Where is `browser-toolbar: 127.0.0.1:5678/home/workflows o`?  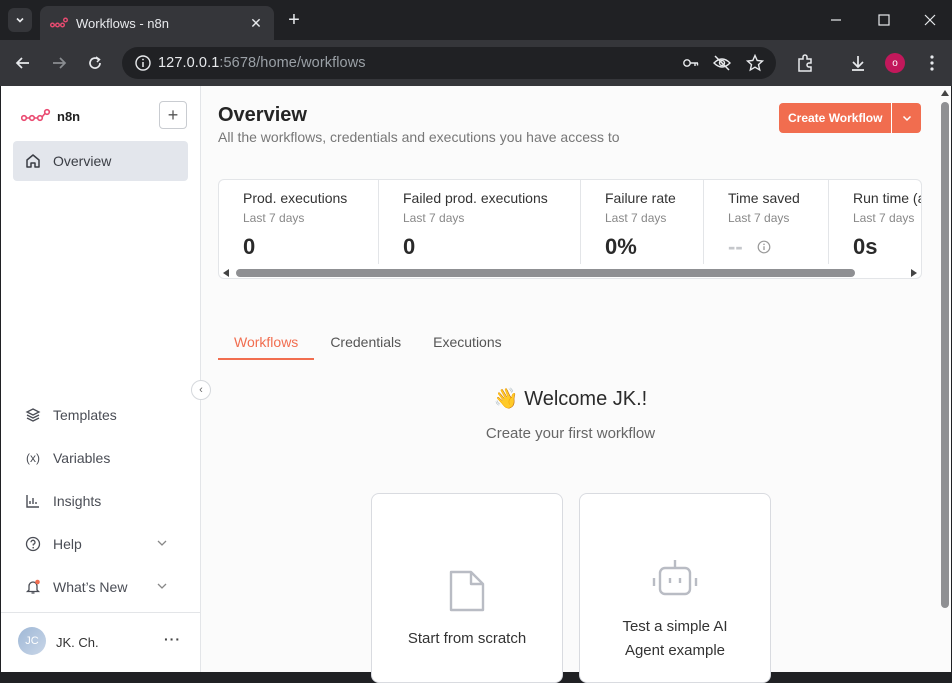 browser-toolbar: 127.0.0.1:5678/home/workflows o is located at coordinates (476, 63).